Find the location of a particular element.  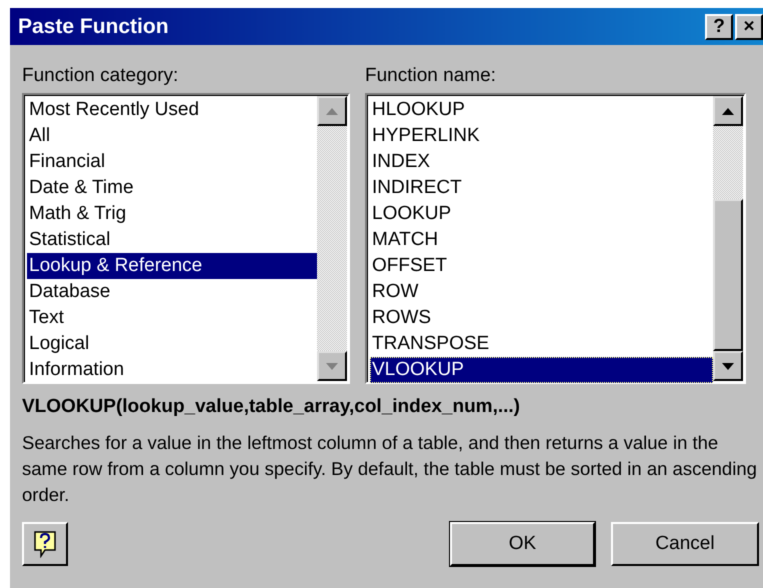

list-item: MATCH is located at coordinates (541, 240).